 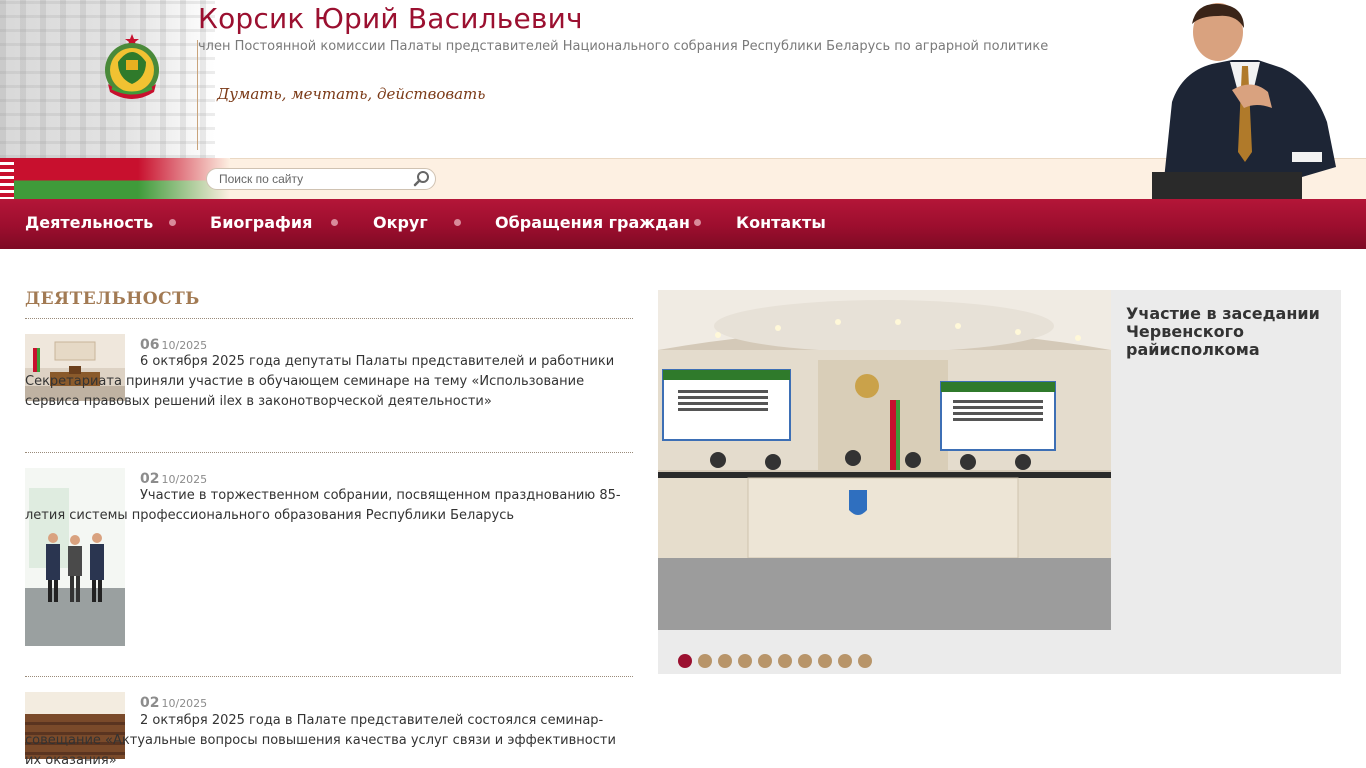 What do you see at coordinates (390, 18) in the screenshot?
I see `site-title: Корсик Юрий Васильевич` at bounding box center [390, 18].